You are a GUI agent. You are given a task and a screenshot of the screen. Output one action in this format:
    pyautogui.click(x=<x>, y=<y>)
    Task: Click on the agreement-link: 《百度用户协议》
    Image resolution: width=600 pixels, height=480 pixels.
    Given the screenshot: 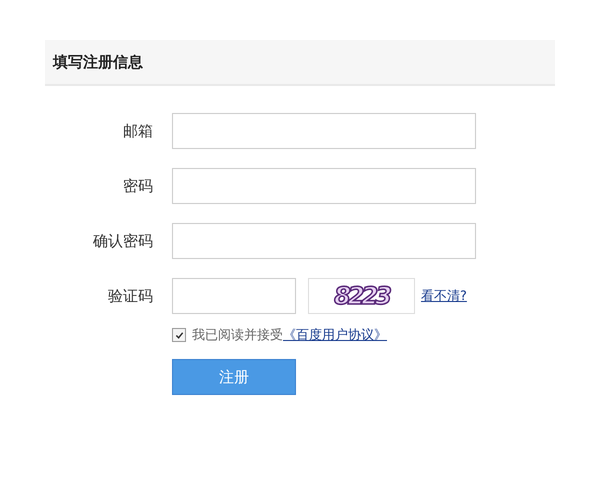 What is the action you would take?
    pyautogui.click(x=335, y=335)
    